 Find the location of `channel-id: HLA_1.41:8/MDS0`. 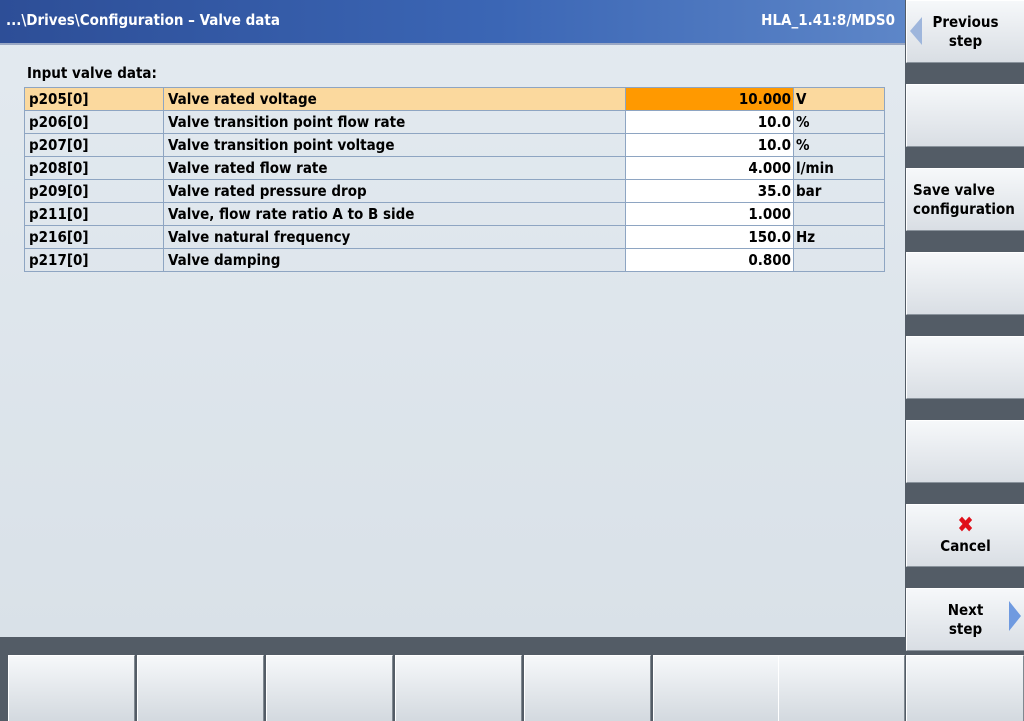

channel-id: HLA_1.41:8/MDS0 is located at coordinates (828, 20).